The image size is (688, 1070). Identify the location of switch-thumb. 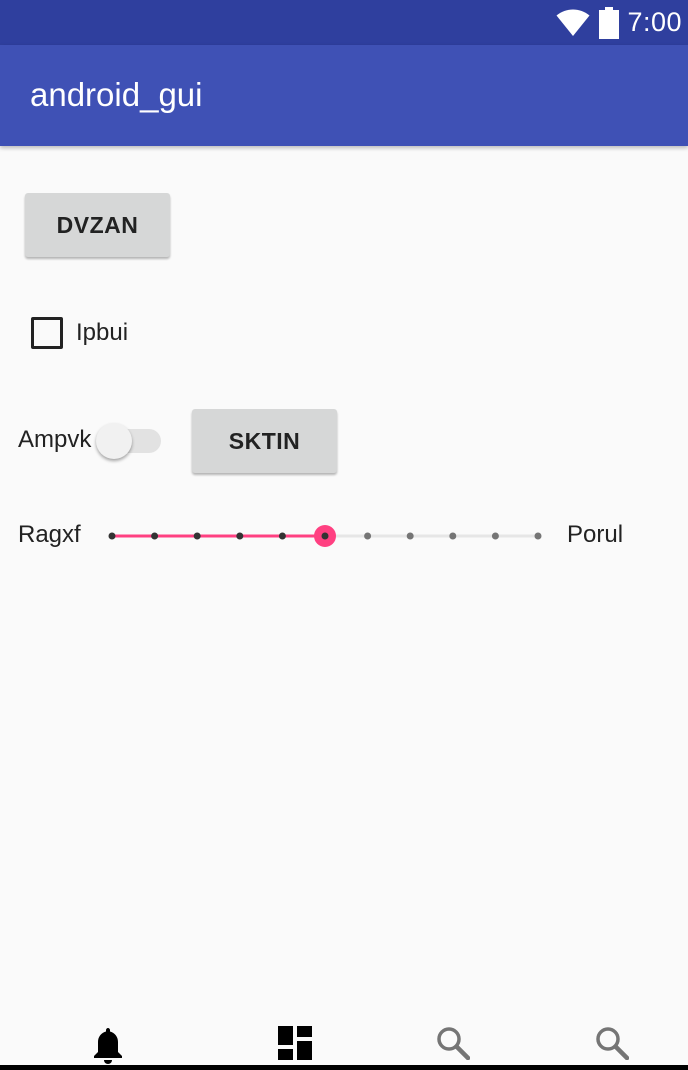
(114, 441).